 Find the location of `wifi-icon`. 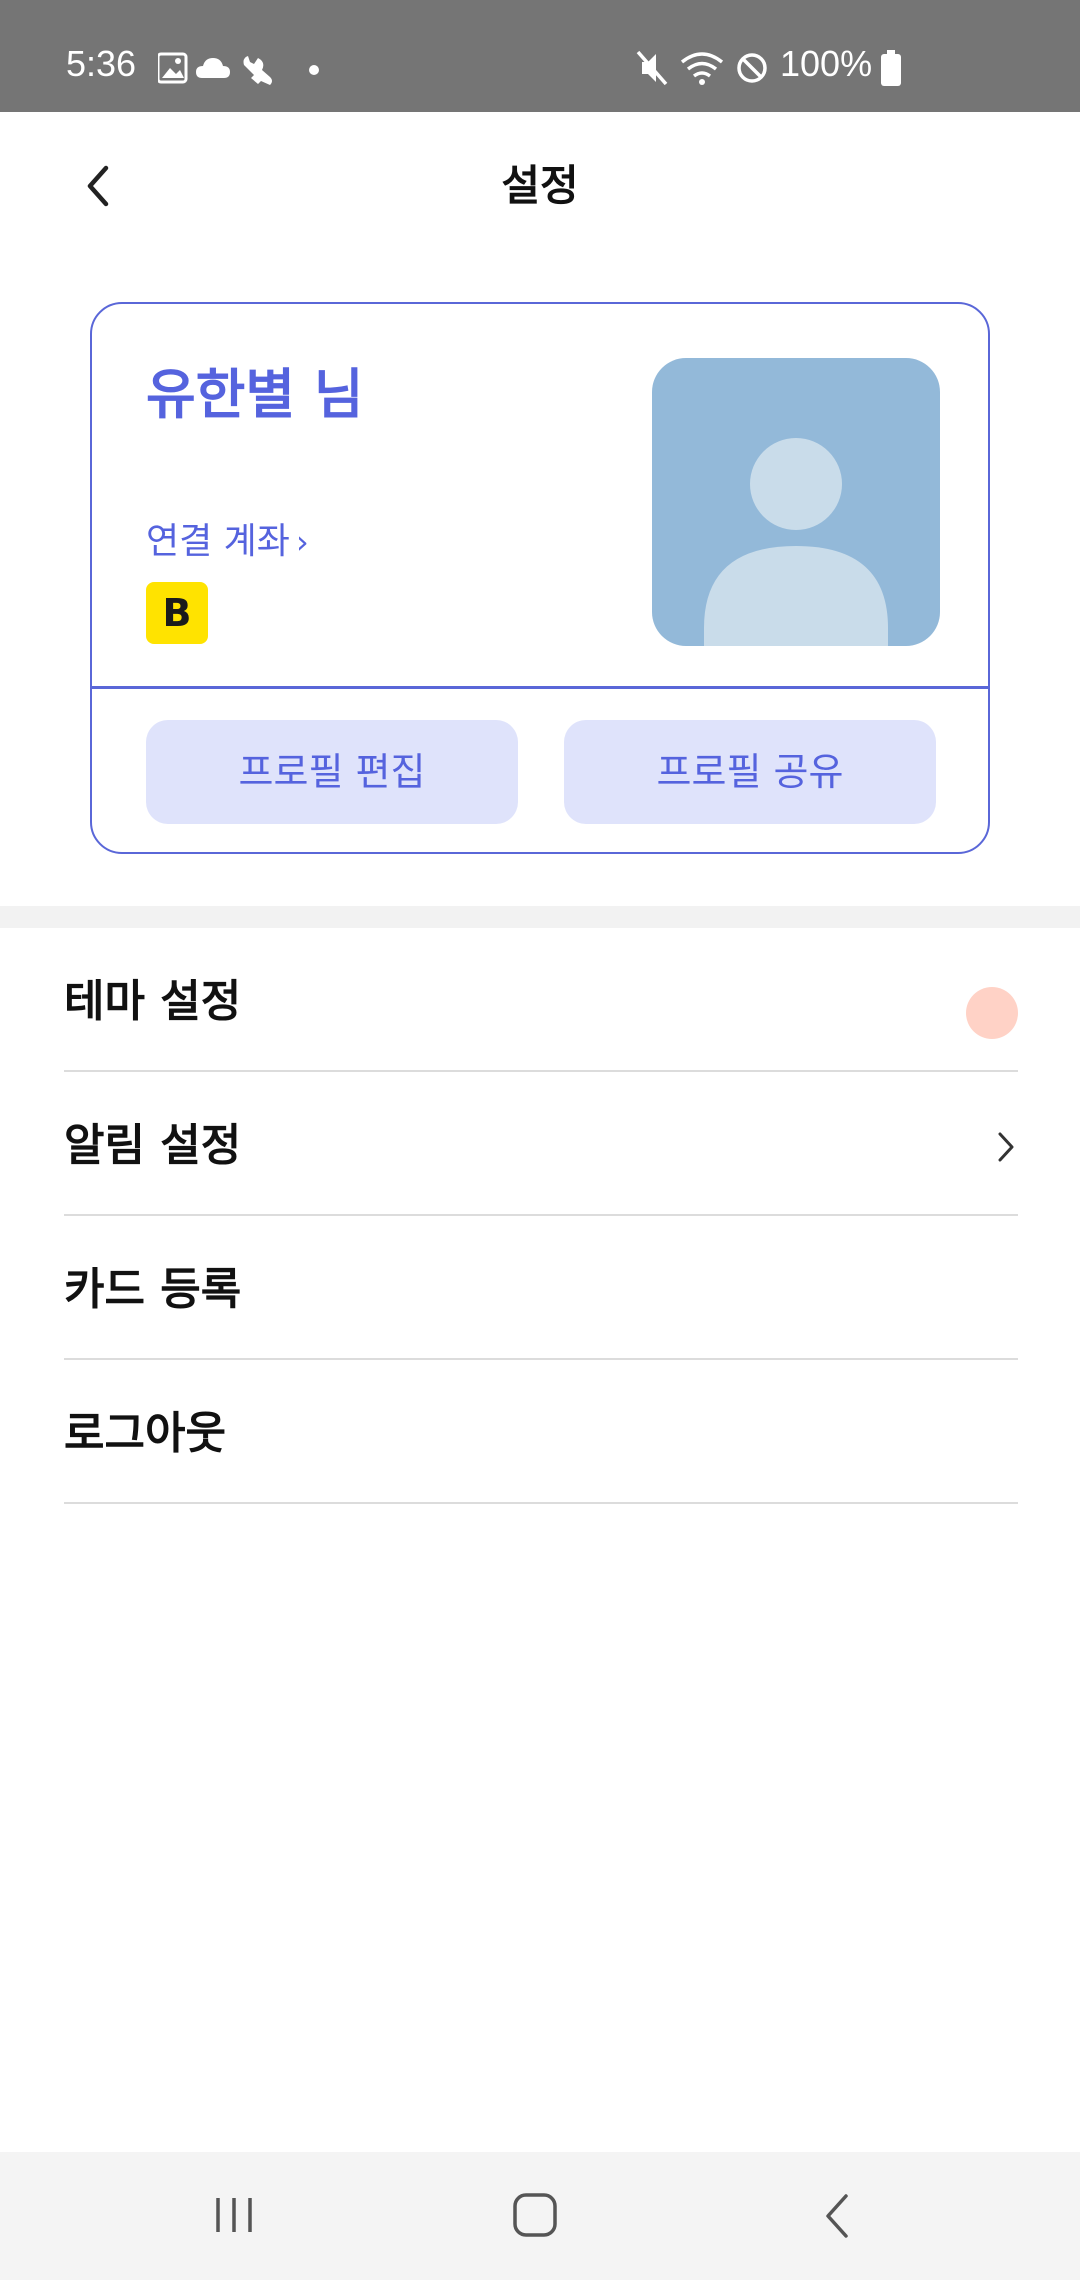

wifi-icon is located at coordinates (702, 68).